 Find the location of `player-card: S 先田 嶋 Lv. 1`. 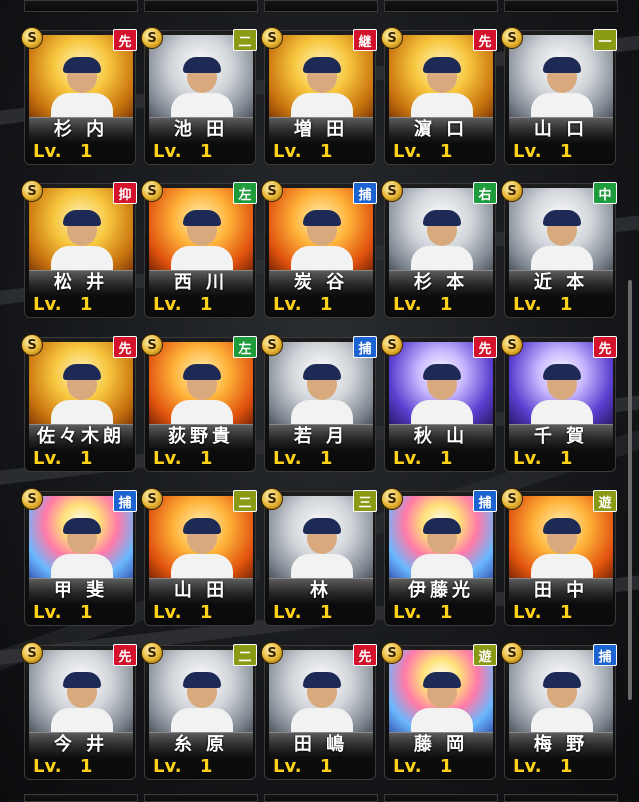

player-card: S 先田 嶋 Lv. 1 is located at coordinates (319, 711).